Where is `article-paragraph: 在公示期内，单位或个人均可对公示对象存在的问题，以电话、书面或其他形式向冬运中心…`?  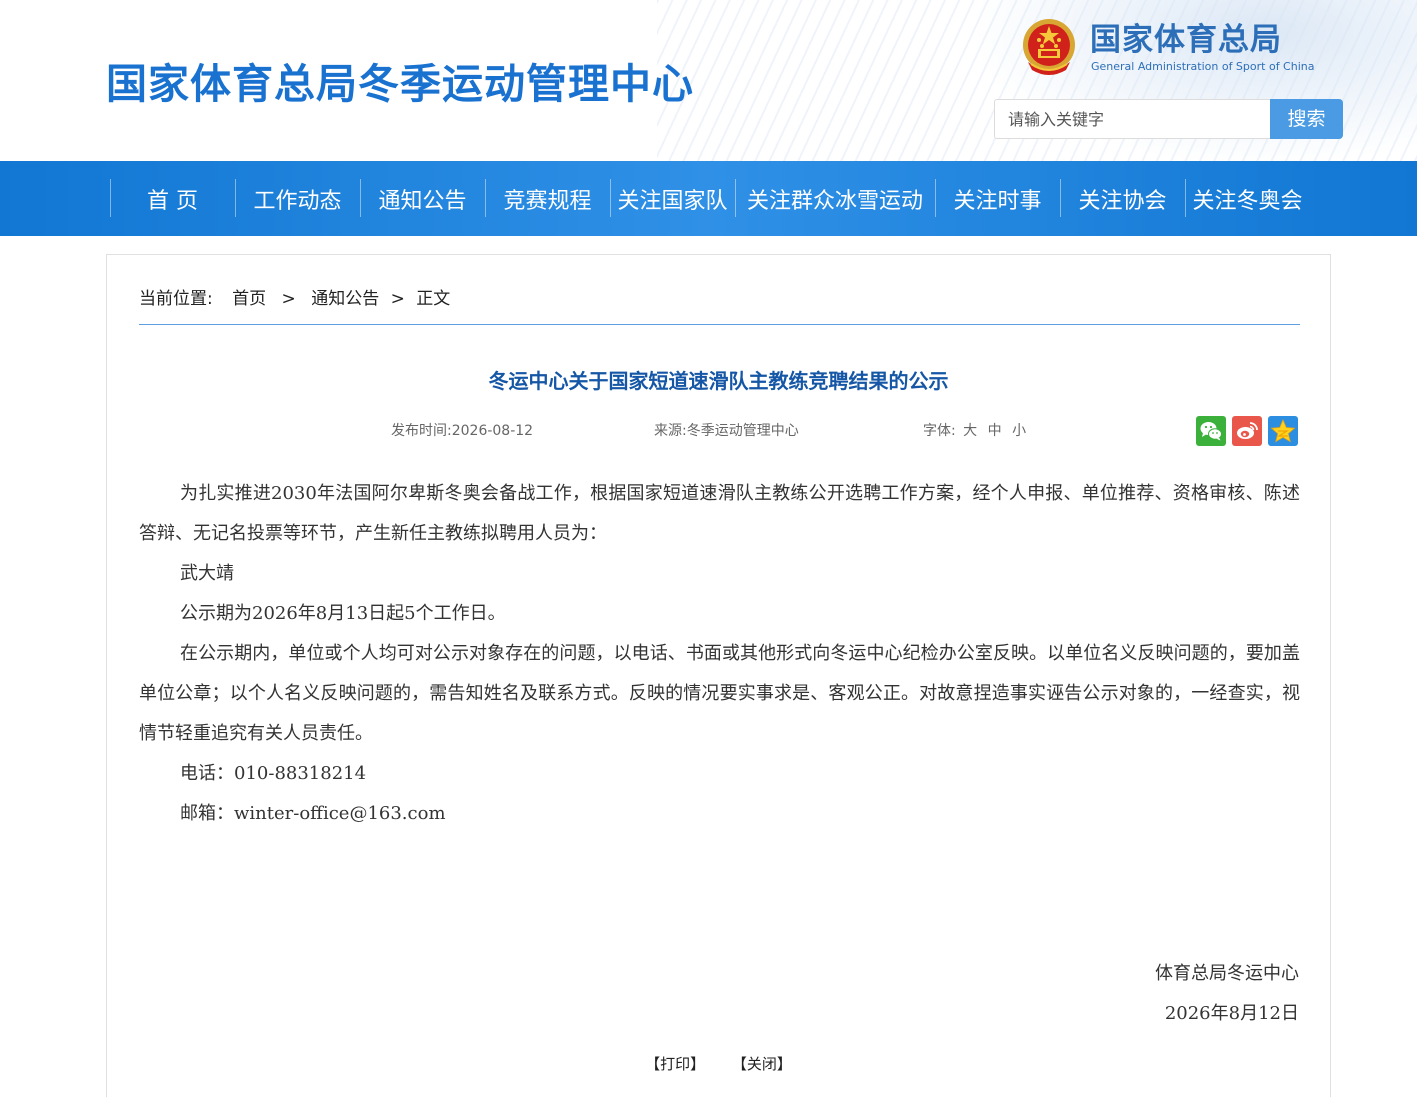 article-paragraph: 在公示期内，单位或个人均可对公示对象存在的问题，以电话、书面或其他形式向冬运中心… is located at coordinates (719, 693).